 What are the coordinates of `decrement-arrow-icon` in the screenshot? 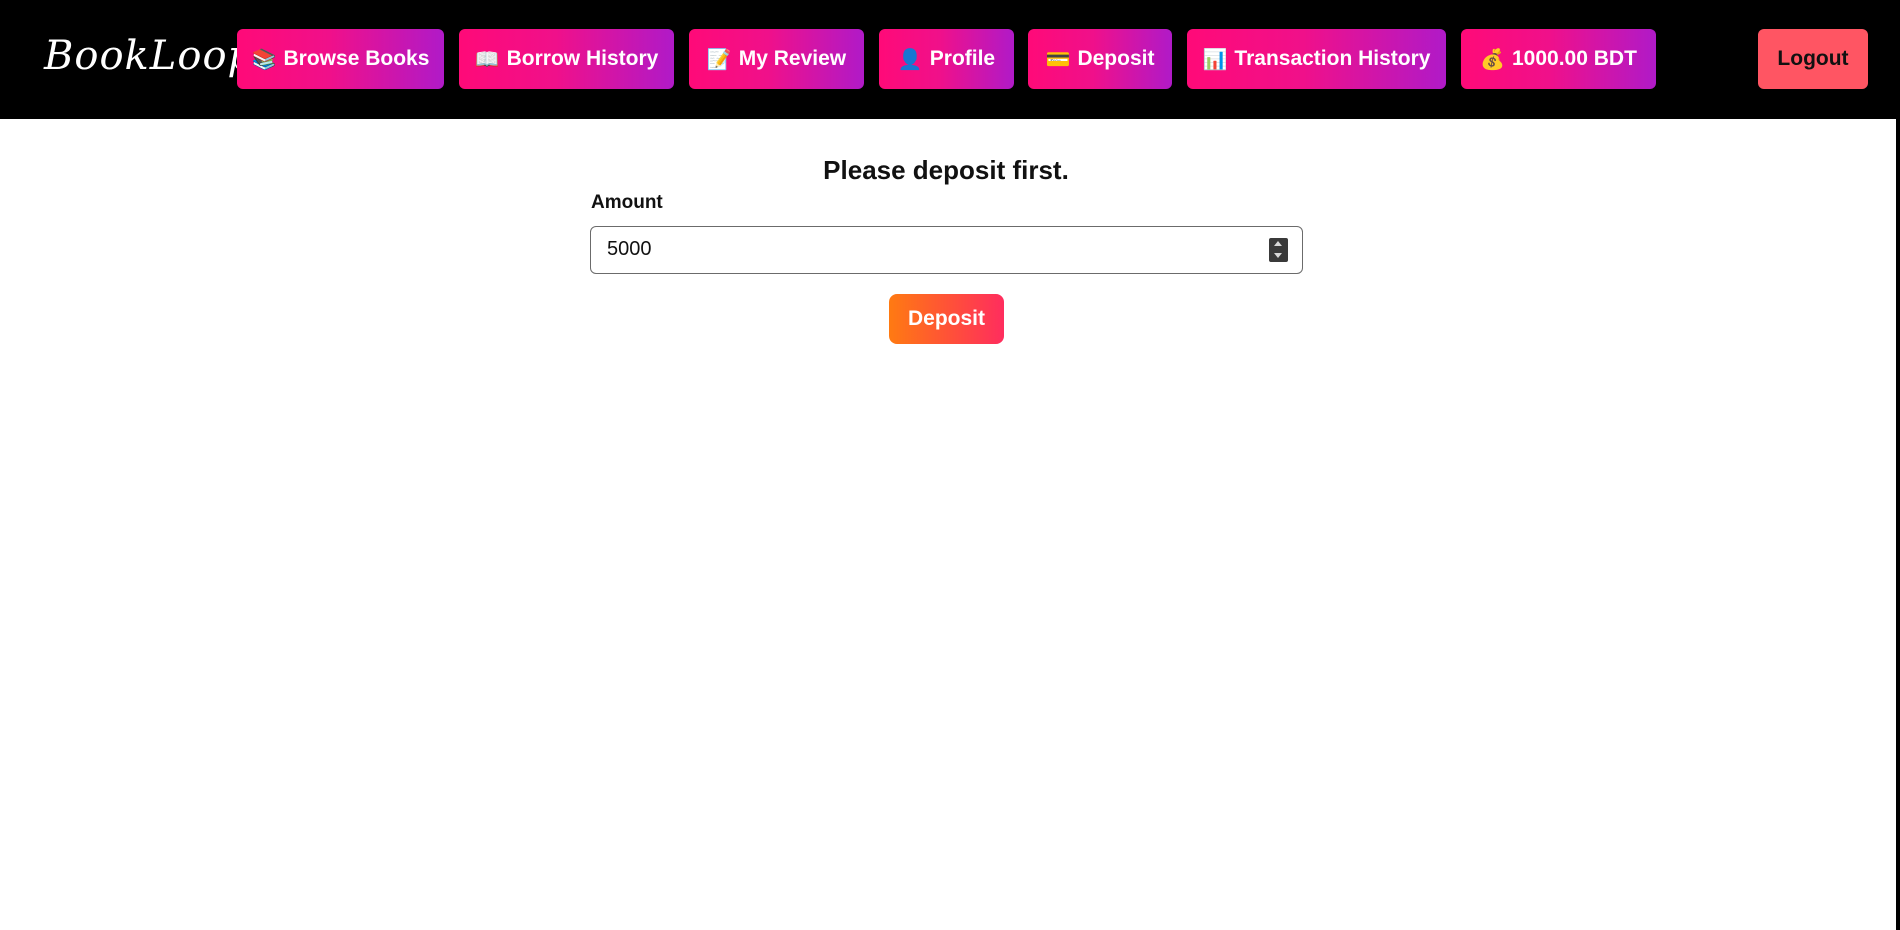 It's located at (1278, 256).